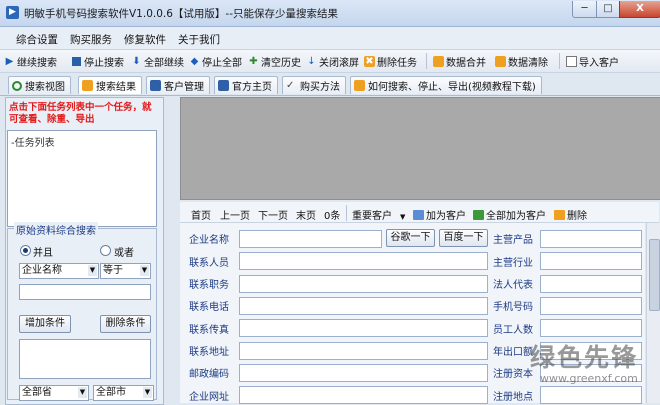 The width and height of the screenshot is (660, 405). Describe the element at coordinates (459, 61) in the screenshot. I see `merge-data-button: 数据合并` at that location.